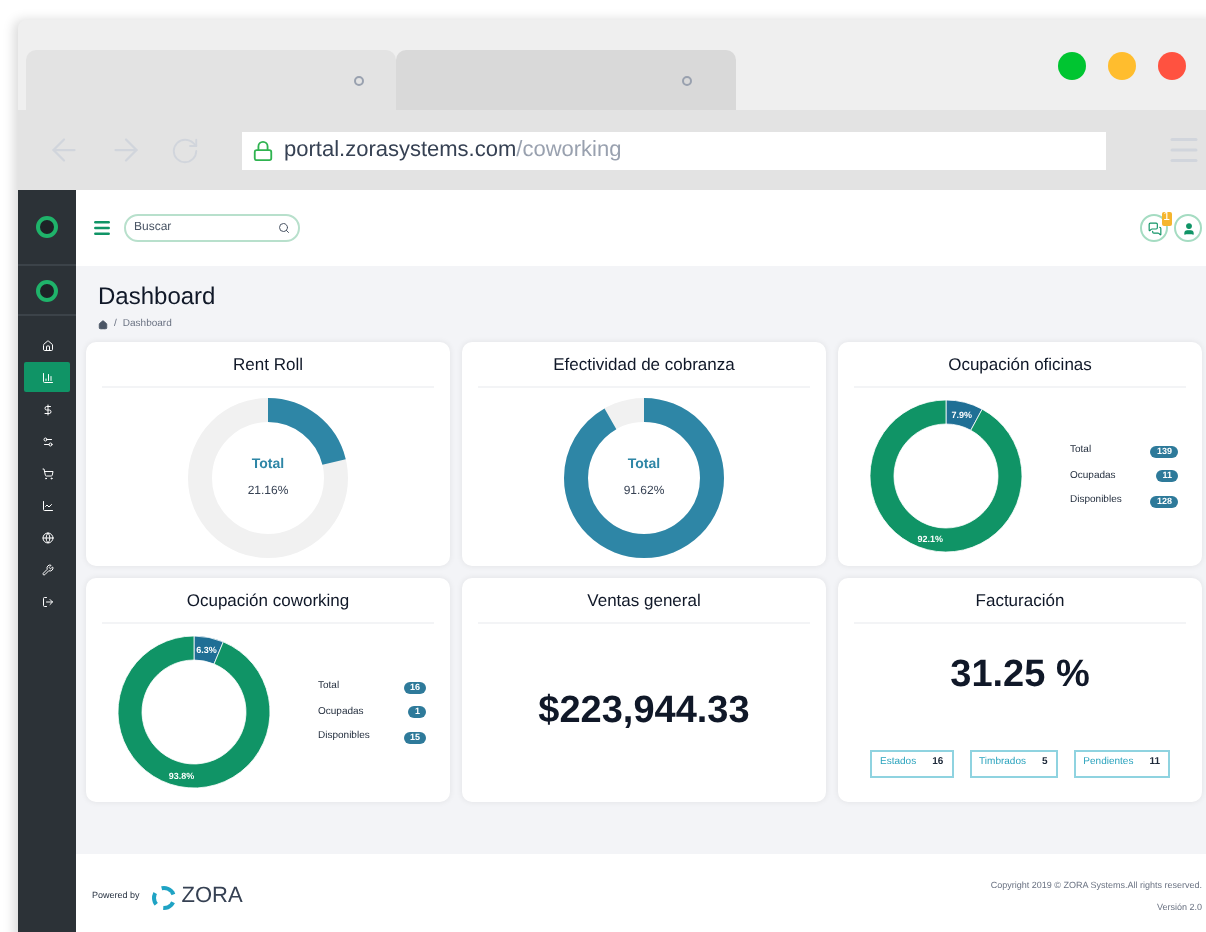  I want to click on card-title: Efectividad de cobranza, so click(644, 364).